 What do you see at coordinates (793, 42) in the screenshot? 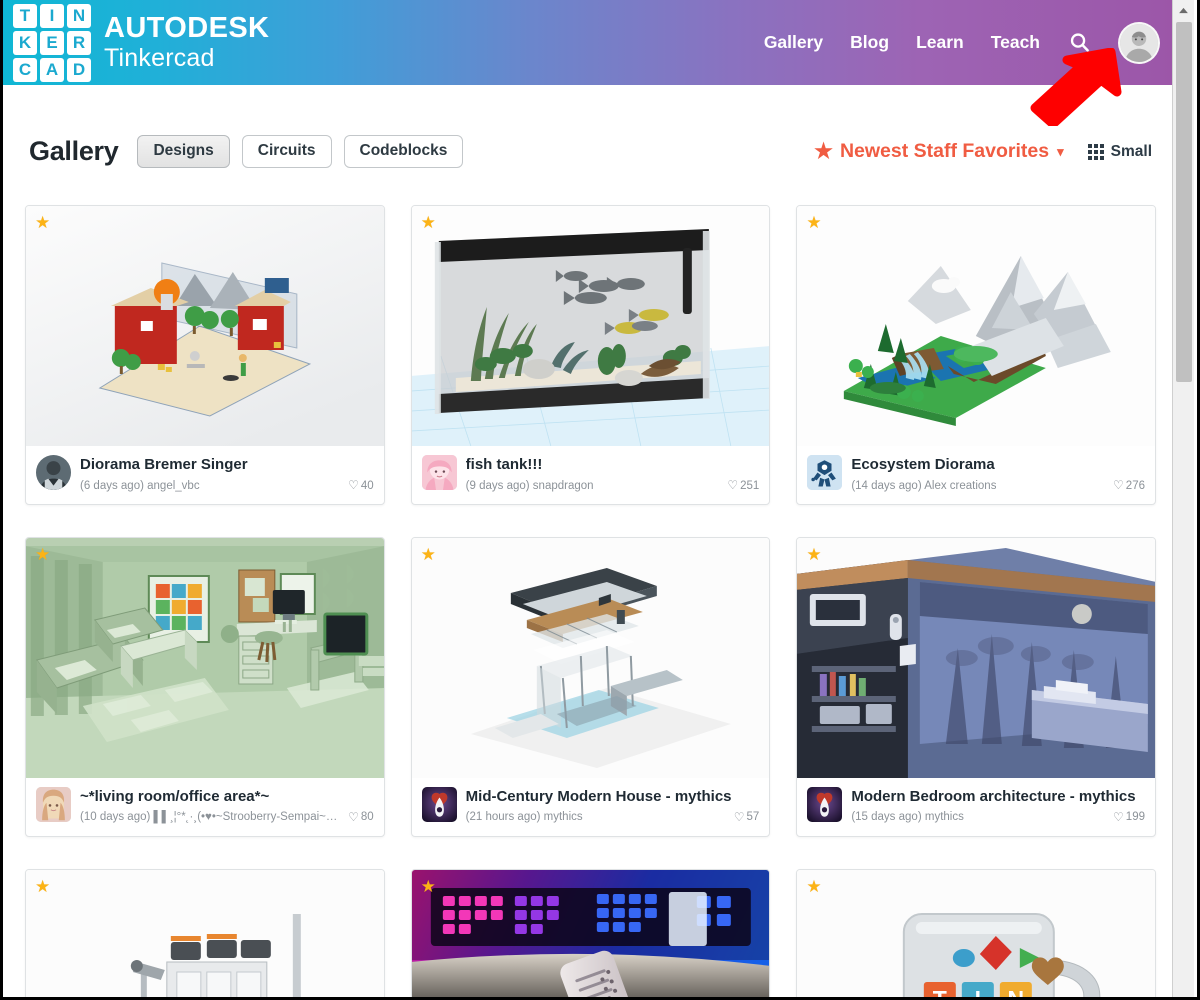
I see `nav-item-gallery: Gallery` at bounding box center [793, 42].